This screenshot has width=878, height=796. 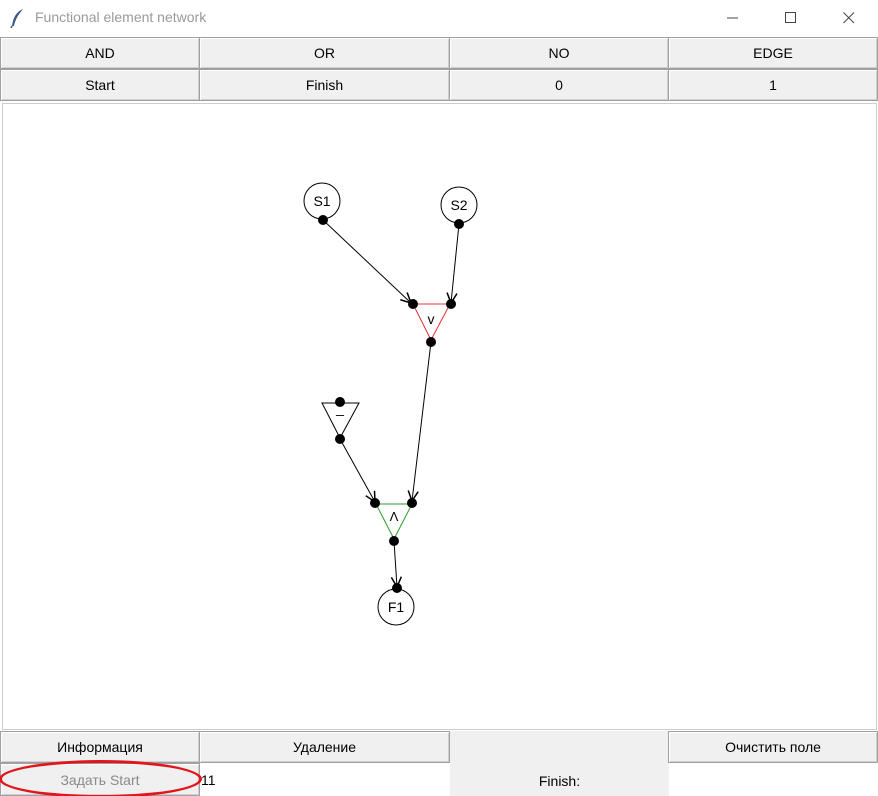 I want to click on or-gate-symbol: v, so click(x=431, y=319).